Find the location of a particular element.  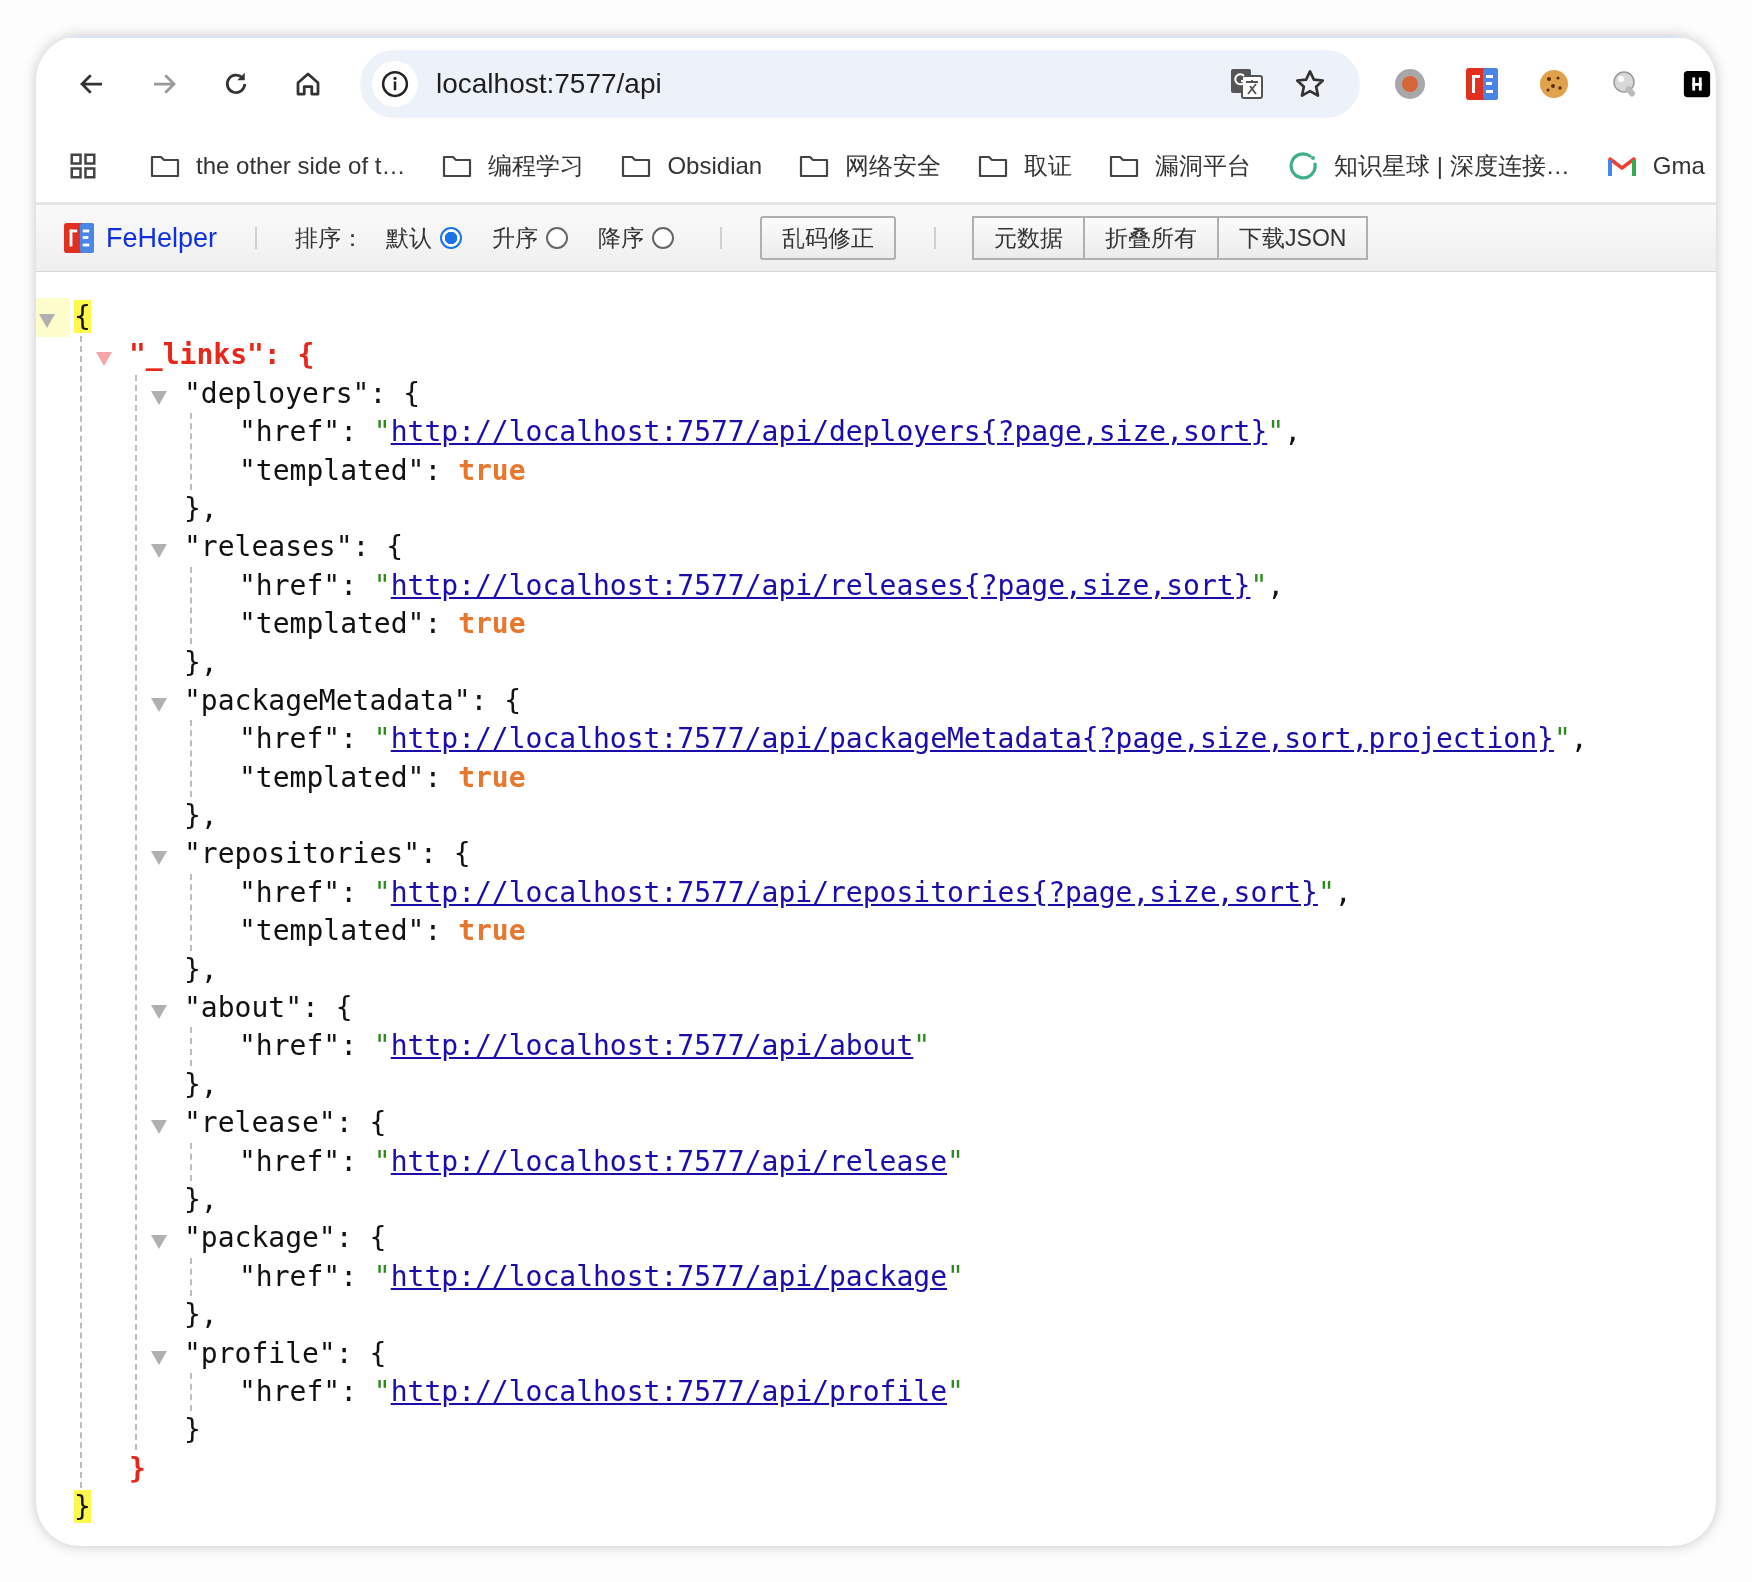

json-key: "repositories": { is located at coordinates (327, 854).